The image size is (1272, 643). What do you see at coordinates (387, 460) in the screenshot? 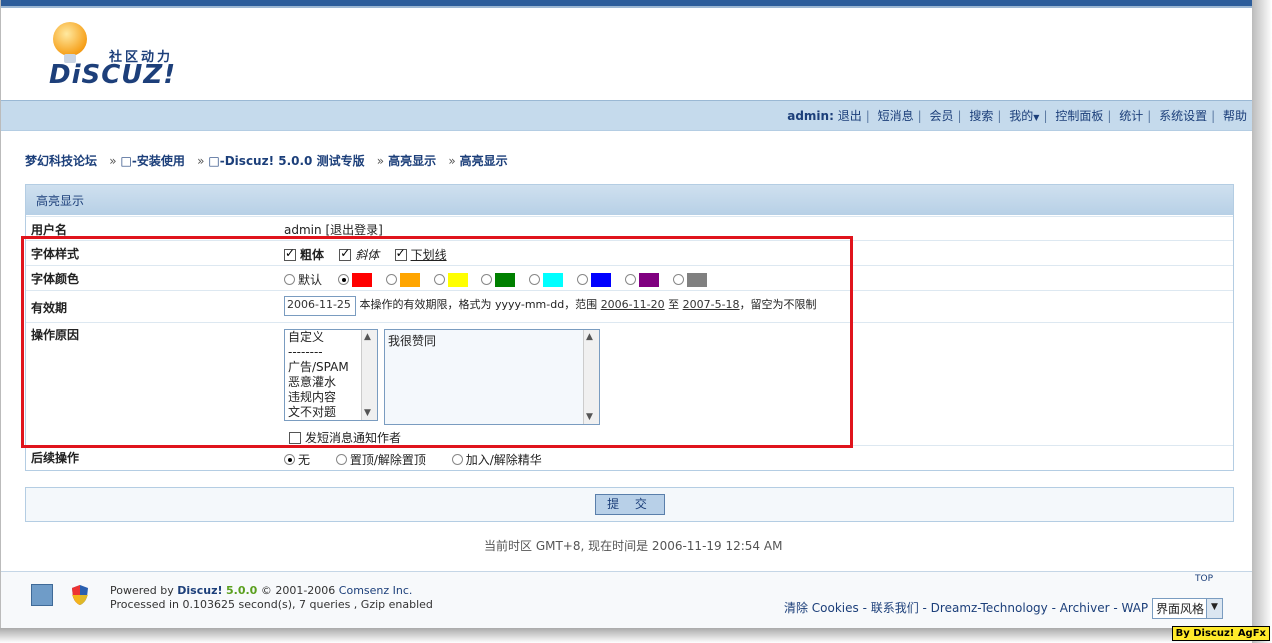
I see `followup-sticky-label: 置顶/解除置顶` at bounding box center [387, 460].